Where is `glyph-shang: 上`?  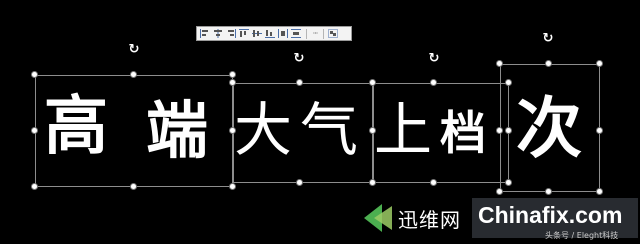 glyph-shang: 上 is located at coordinates (403, 130).